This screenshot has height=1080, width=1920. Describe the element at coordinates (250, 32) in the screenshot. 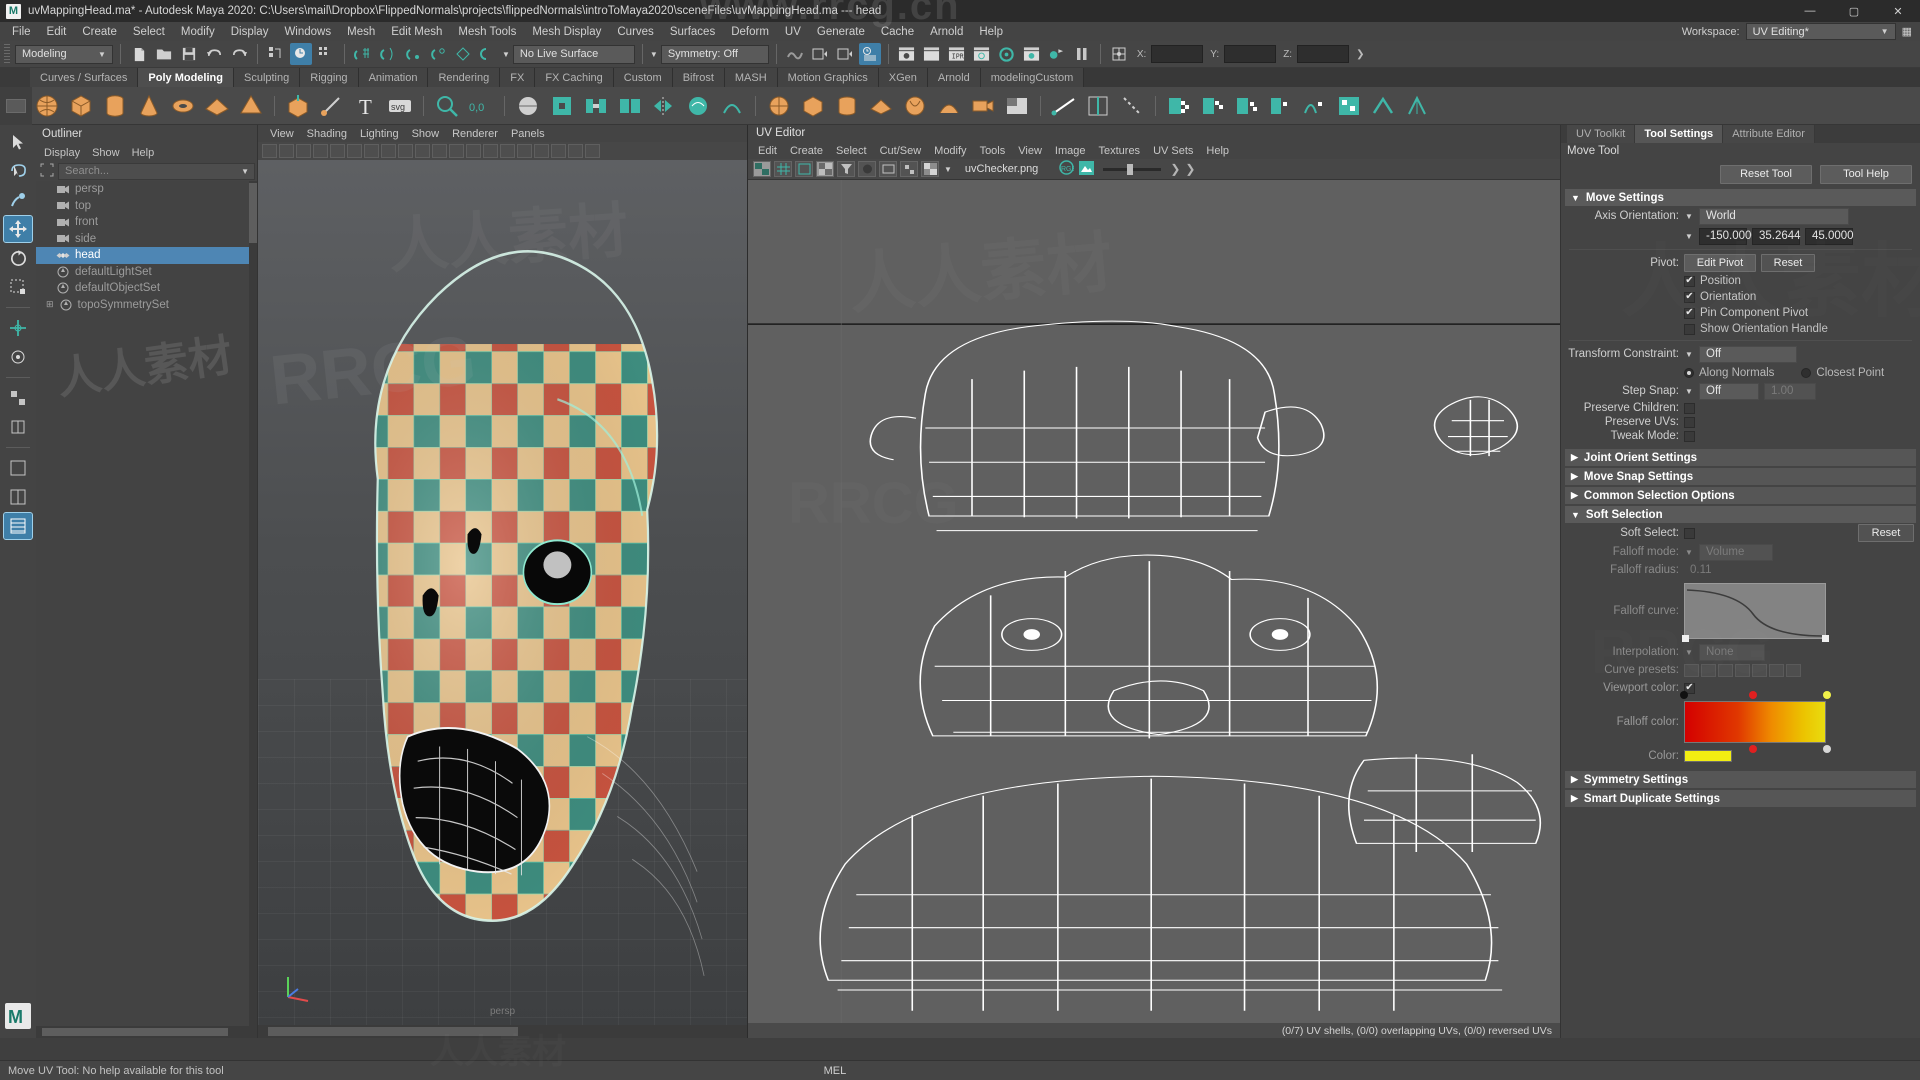

I see `menu-display: Display` at that location.